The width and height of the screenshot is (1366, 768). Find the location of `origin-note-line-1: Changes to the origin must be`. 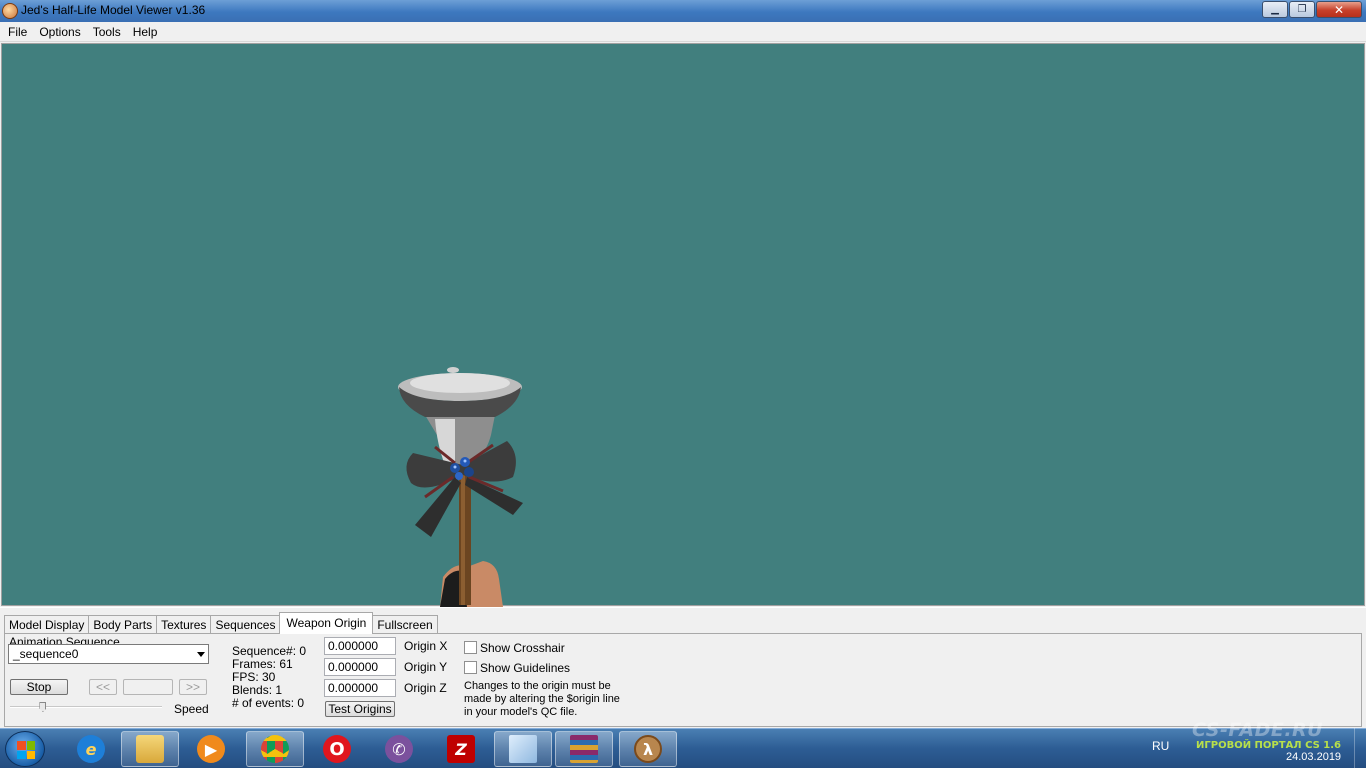

origin-note-line-1: Changes to the origin must be is located at coordinates (537, 686).